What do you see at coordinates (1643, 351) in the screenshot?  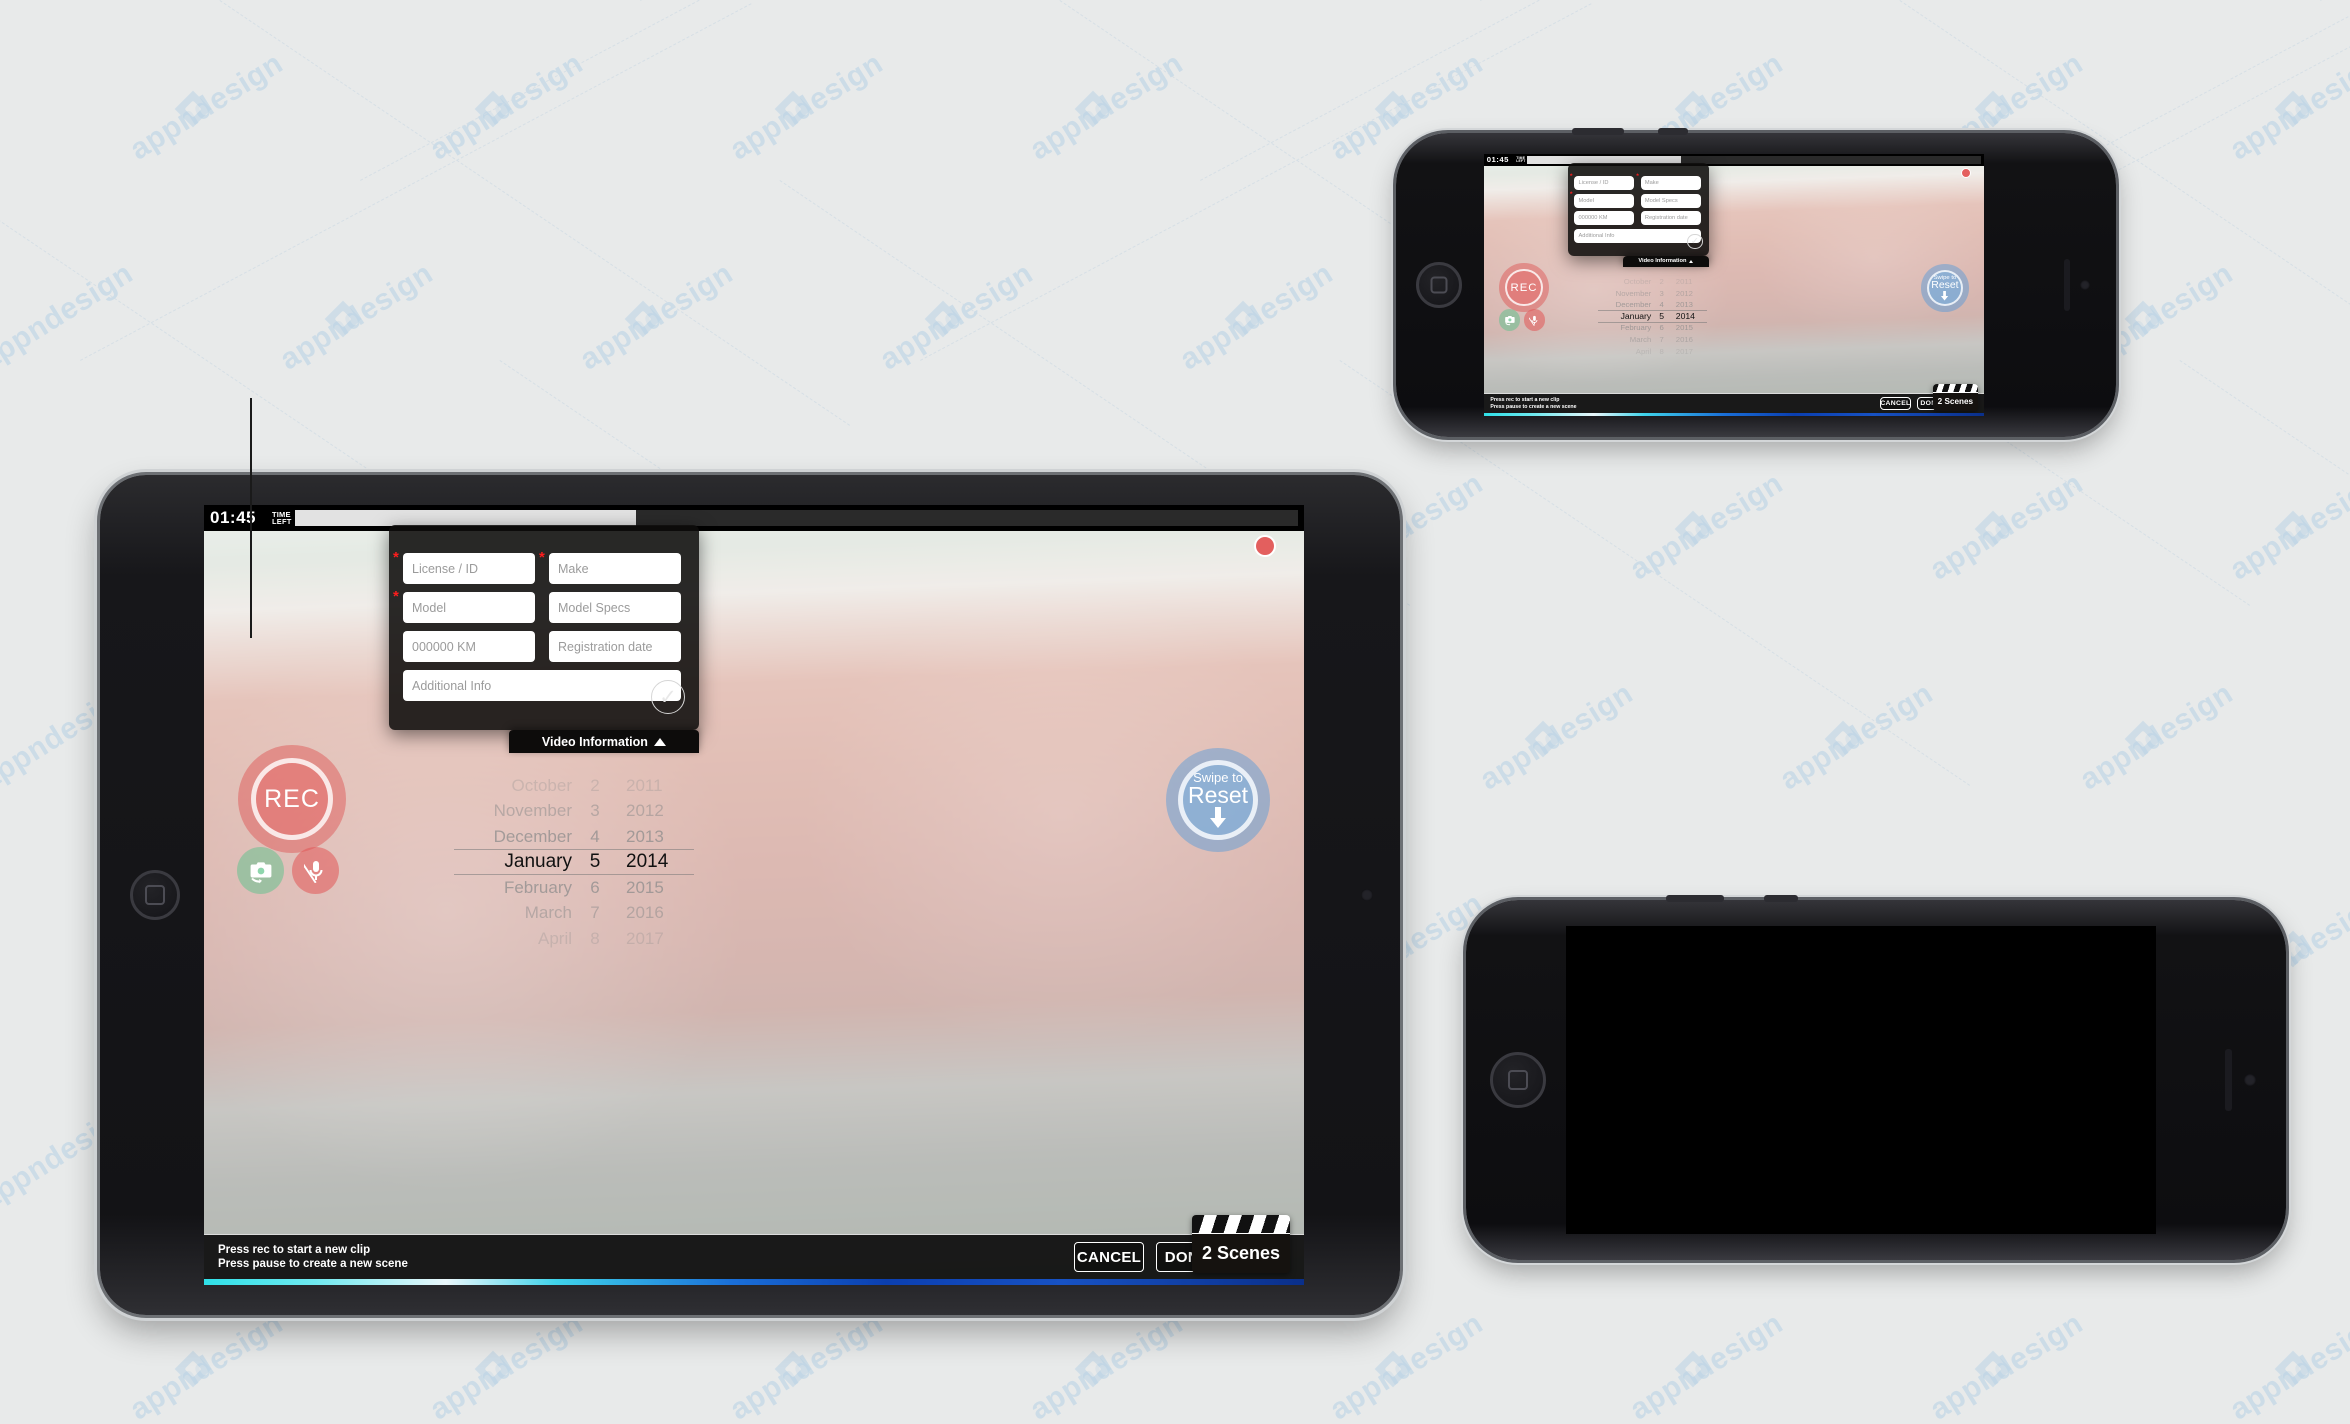 I see `picker-month: April` at bounding box center [1643, 351].